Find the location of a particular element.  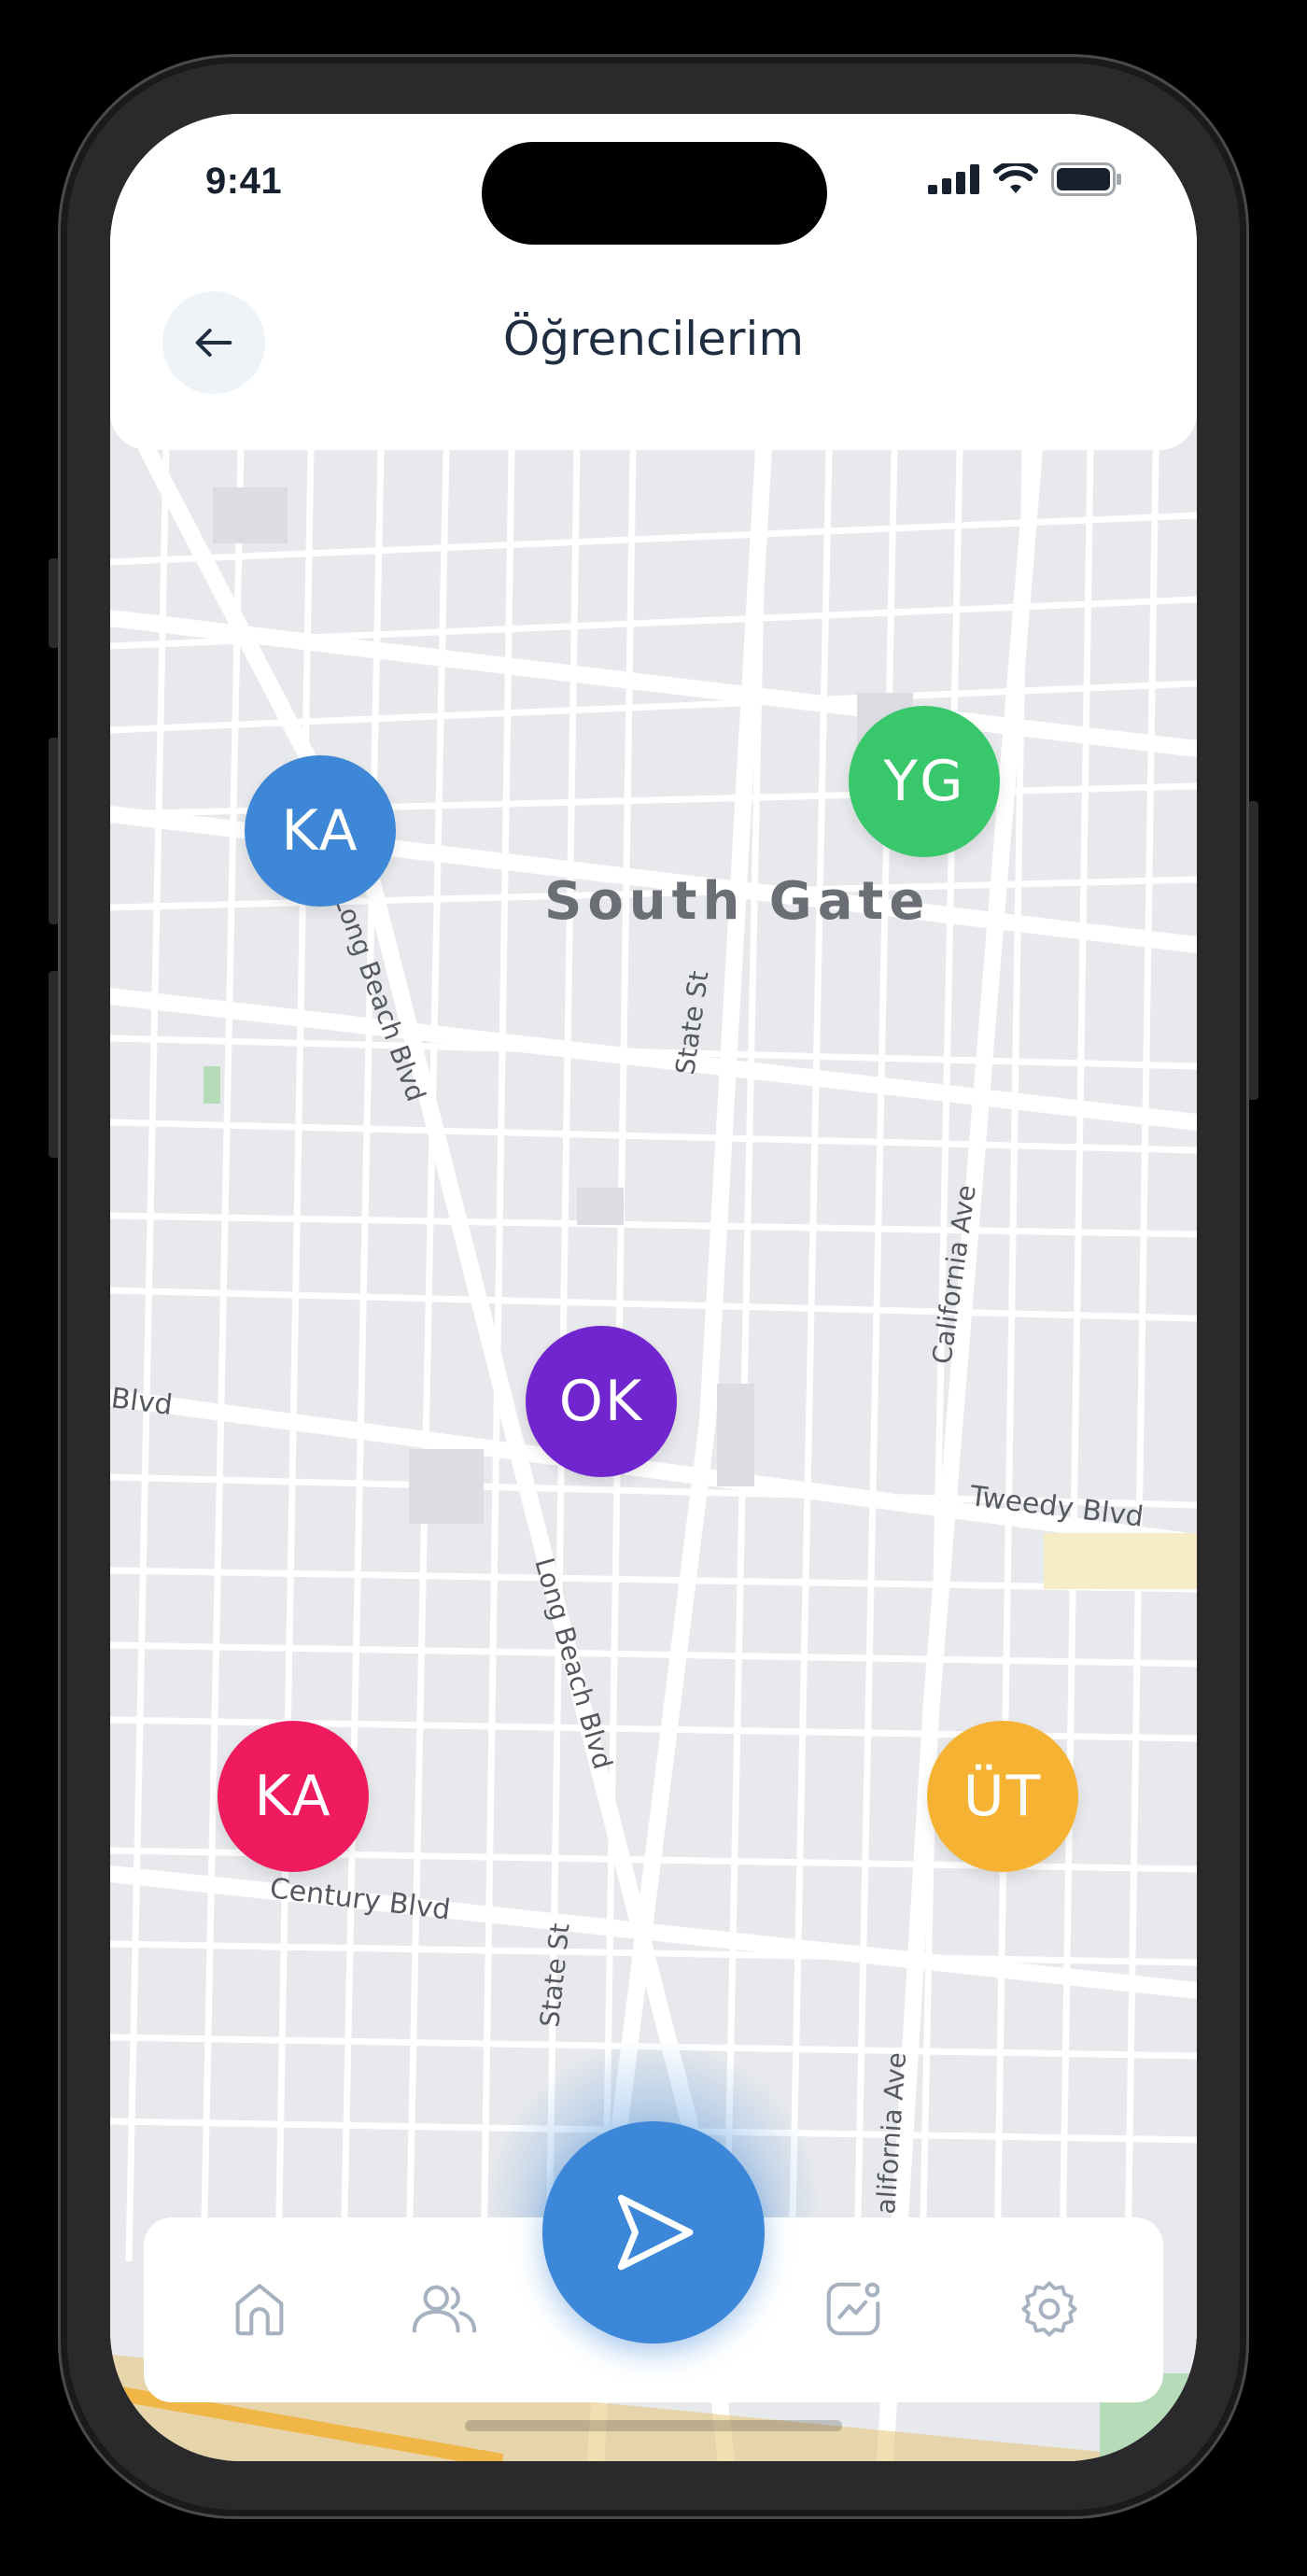

nav-reports is located at coordinates (854, 2309).